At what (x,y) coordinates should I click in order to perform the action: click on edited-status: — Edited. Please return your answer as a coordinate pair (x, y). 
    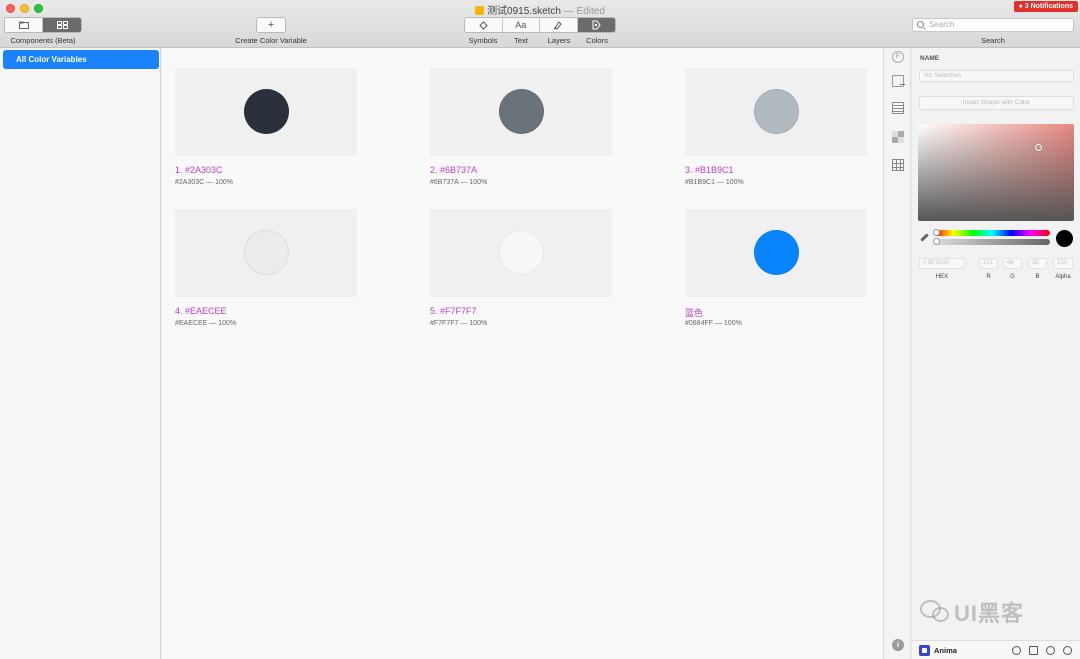
    Looking at the image, I should click on (584, 11).